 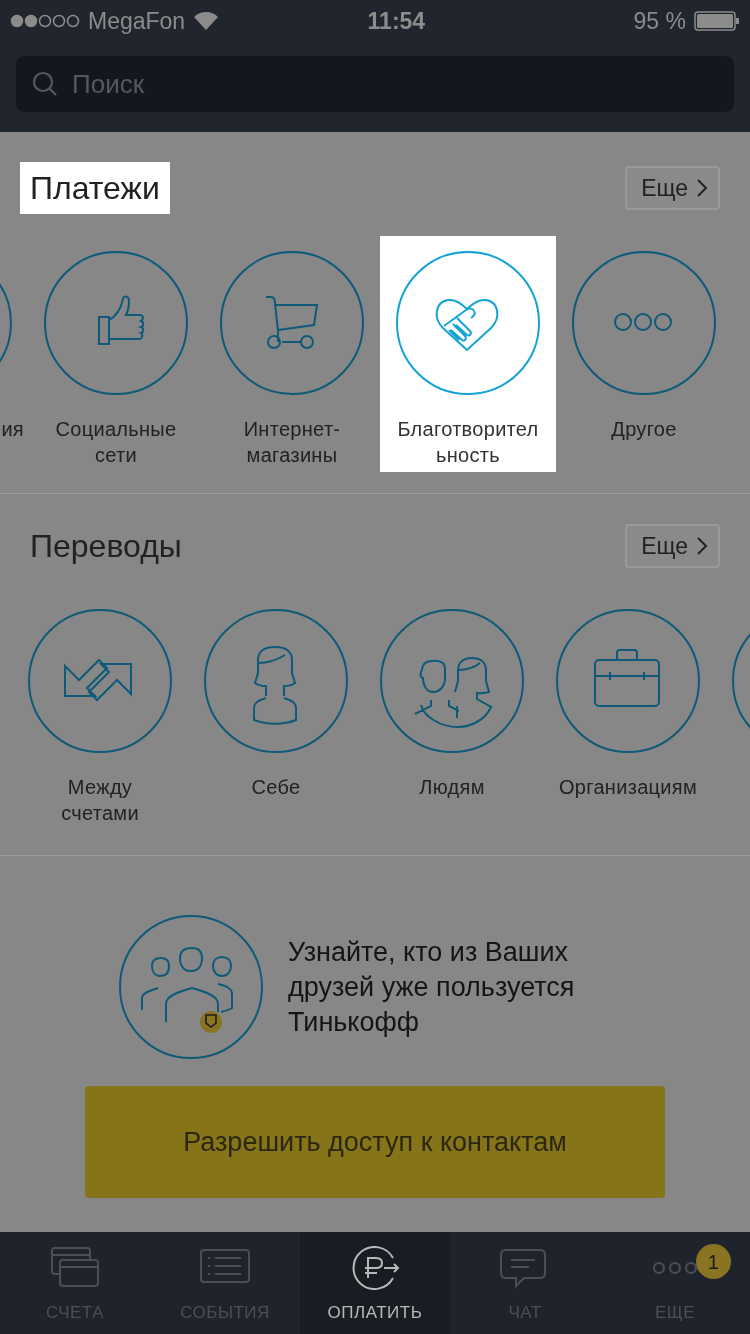 What do you see at coordinates (717, 21) in the screenshot?
I see `battery-icon` at bounding box center [717, 21].